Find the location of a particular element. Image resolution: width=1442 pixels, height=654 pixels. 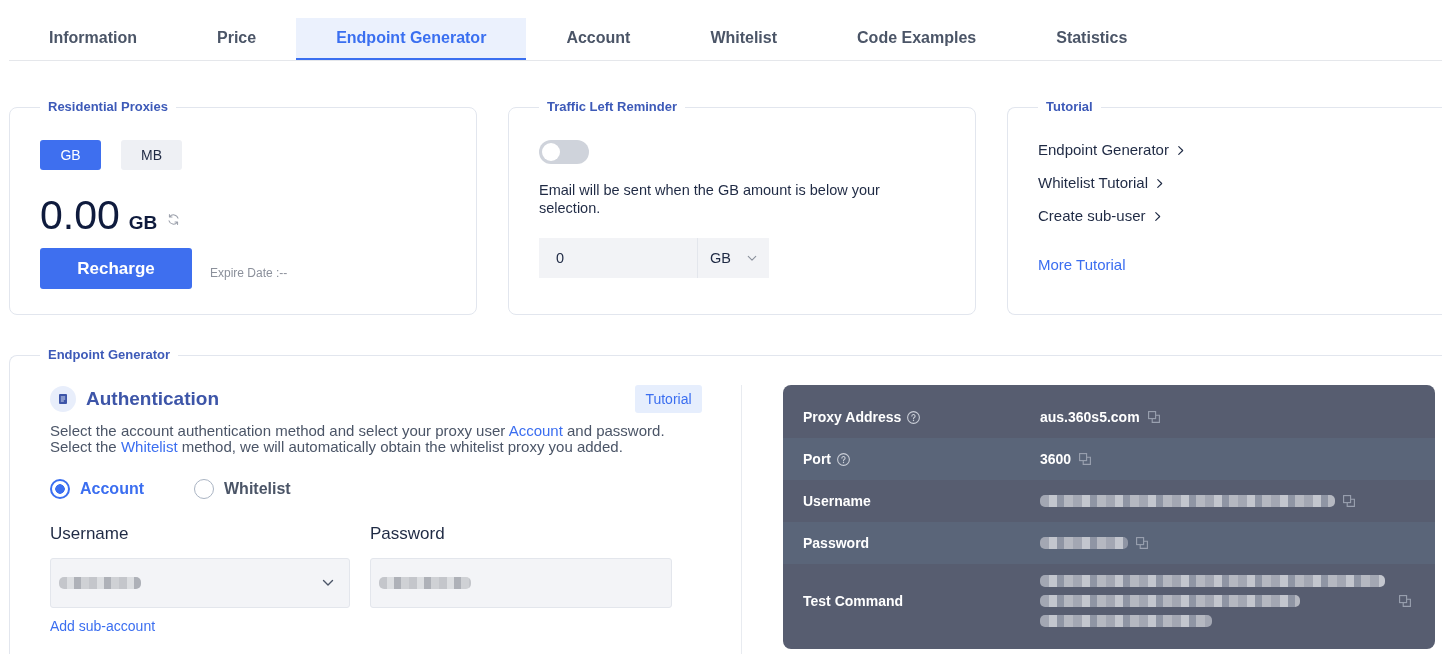

tutorial-link: Create sub-user is located at coordinates (1099, 216).